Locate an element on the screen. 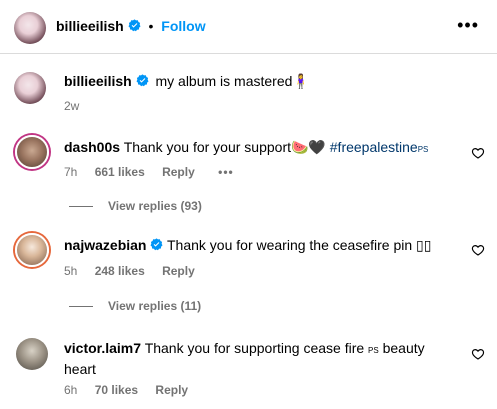 This screenshot has width=497, height=409. more-options-icon: ••• is located at coordinates (468, 25).